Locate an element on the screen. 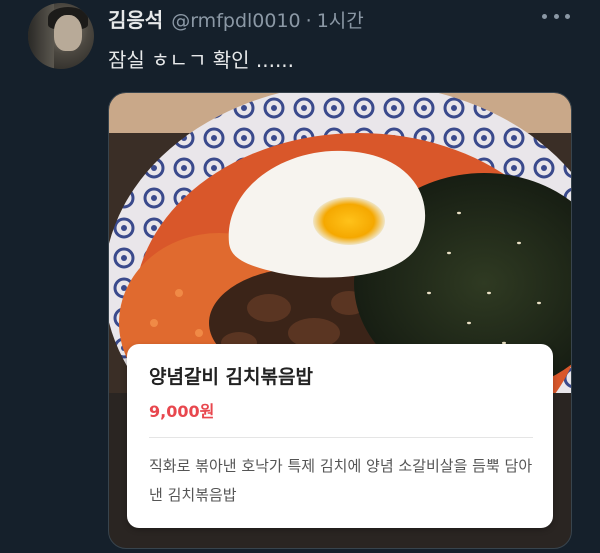  display-name: 김응석 is located at coordinates (135, 18).